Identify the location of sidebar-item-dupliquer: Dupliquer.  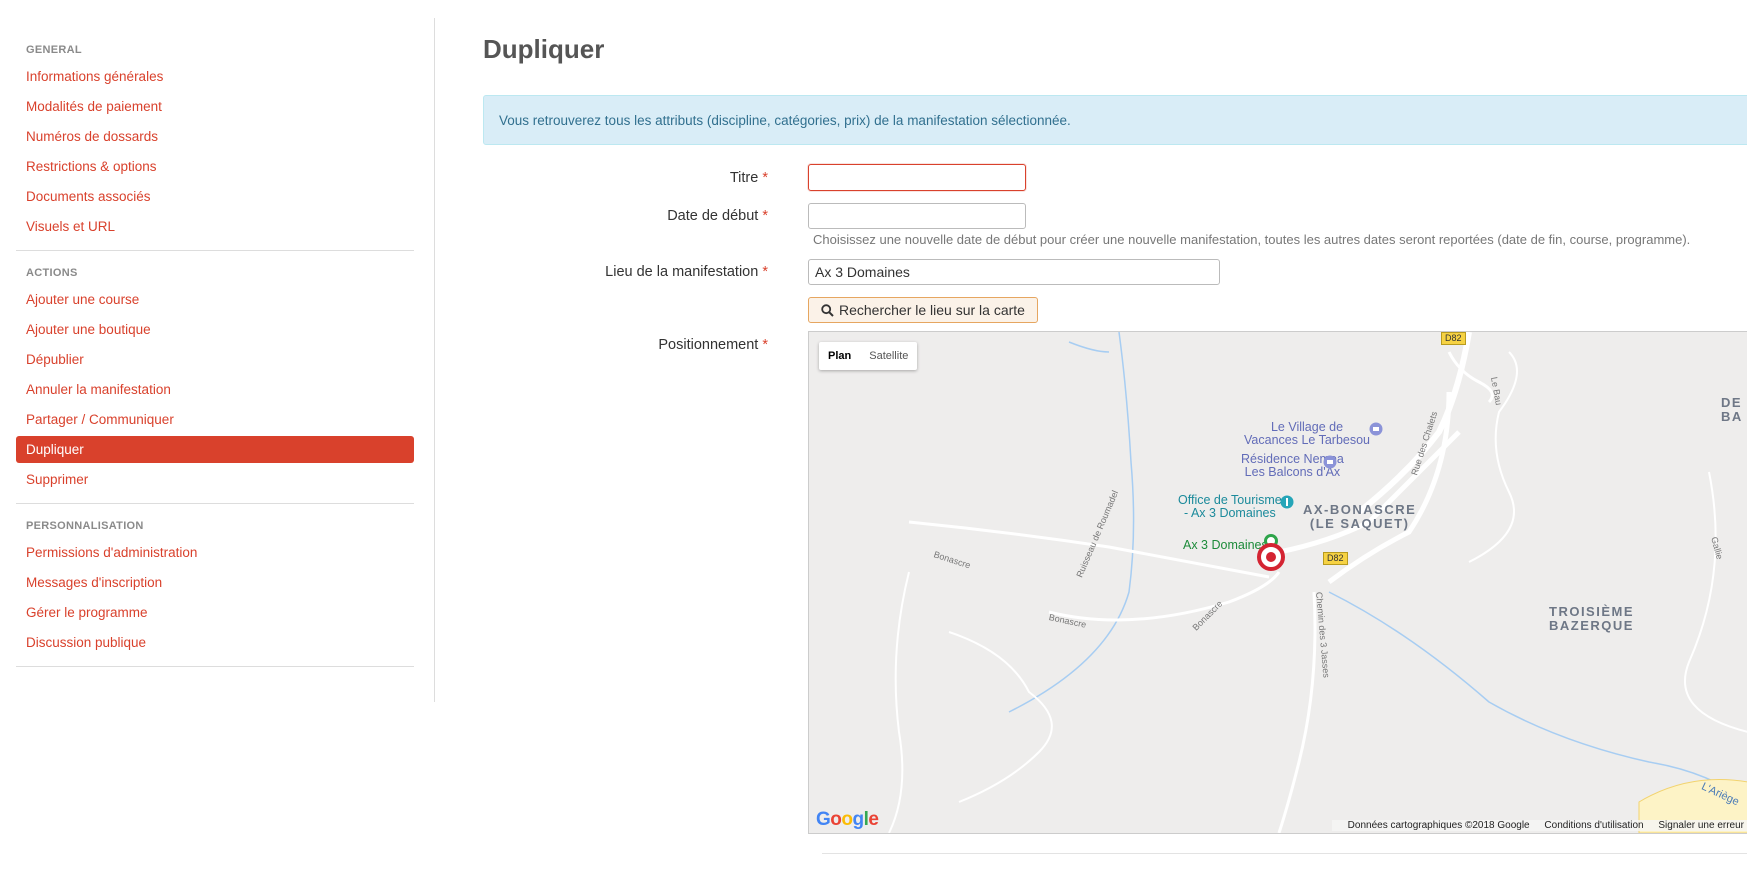
(215, 449).